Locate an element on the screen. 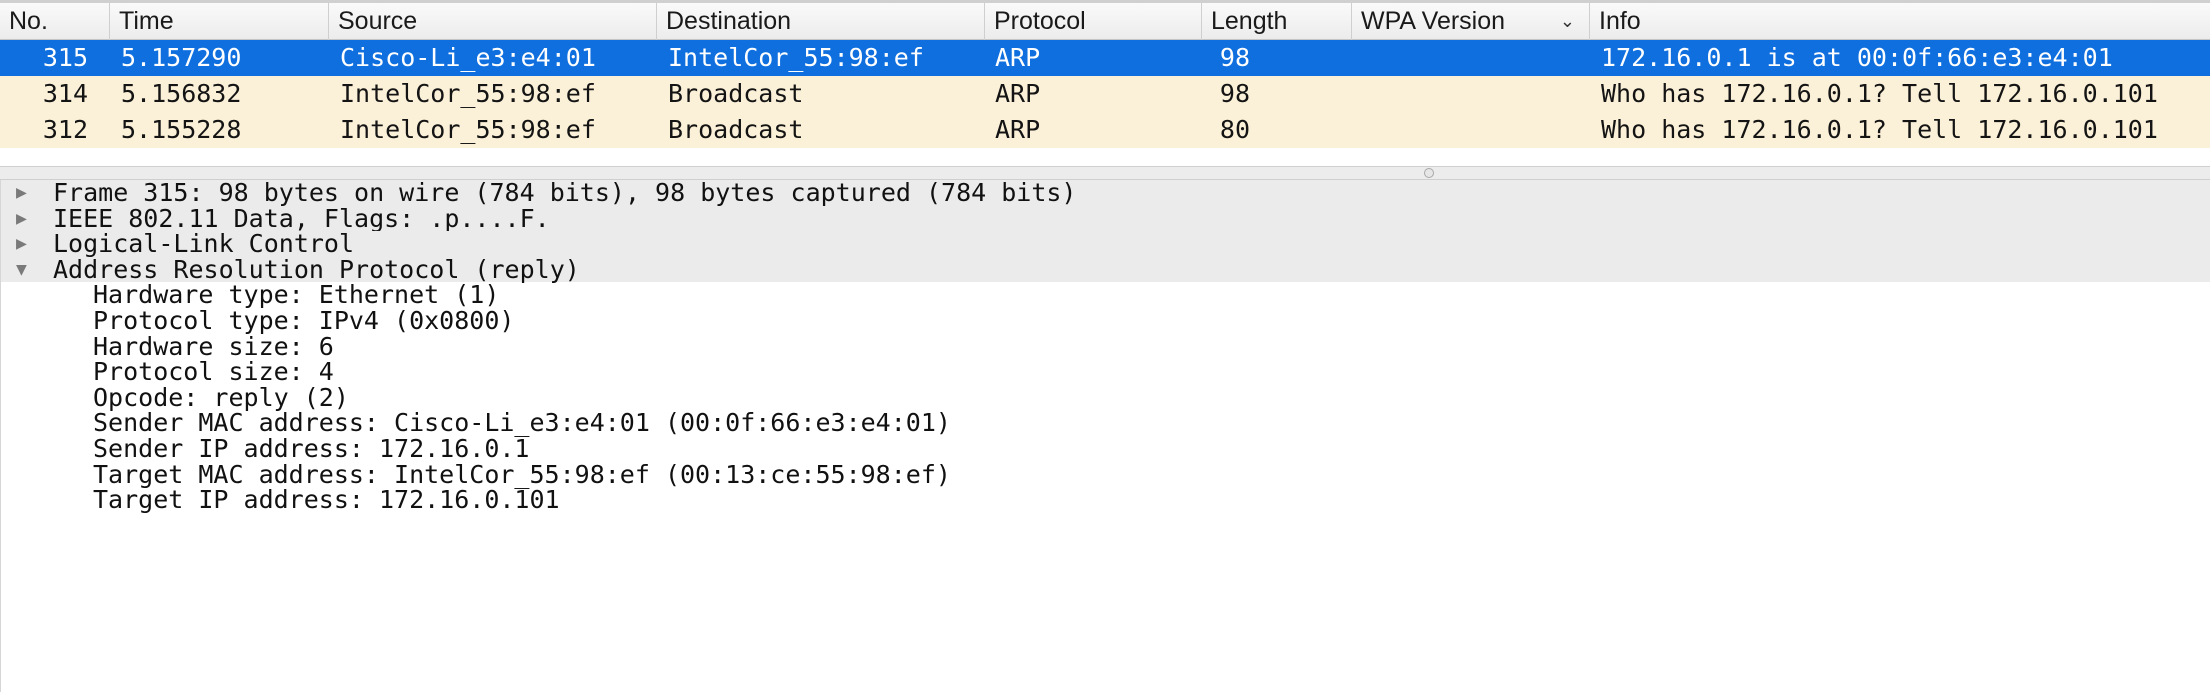 This screenshot has width=2210, height=692. column-header-label: Length is located at coordinates (1249, 21).